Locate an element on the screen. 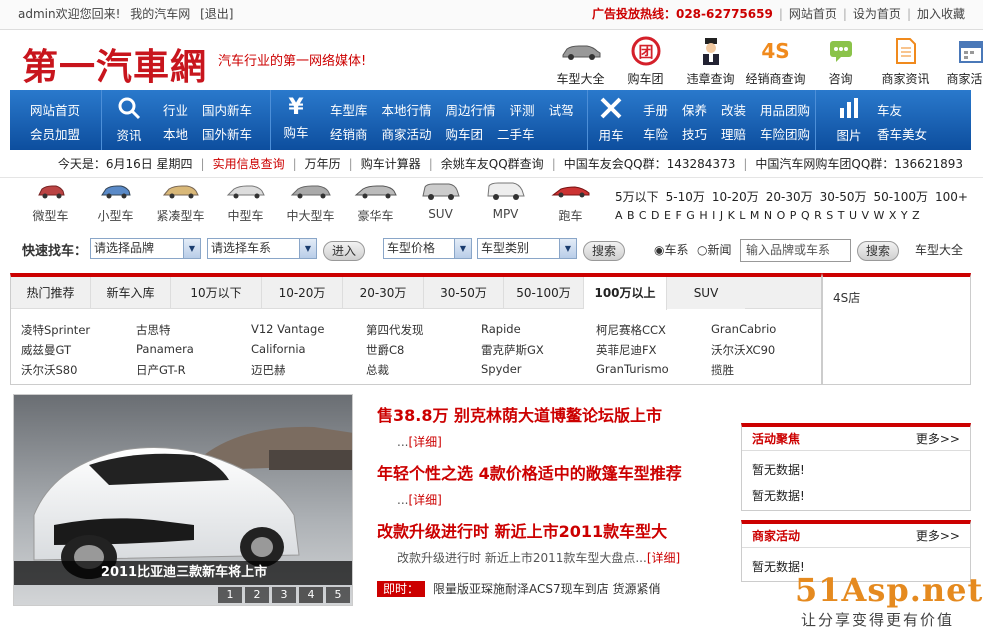 This screenshot has width=983, height=643. headline-title: 改款升级进行时 新近上市2011款车型大 is located at coordinates (552, 530).